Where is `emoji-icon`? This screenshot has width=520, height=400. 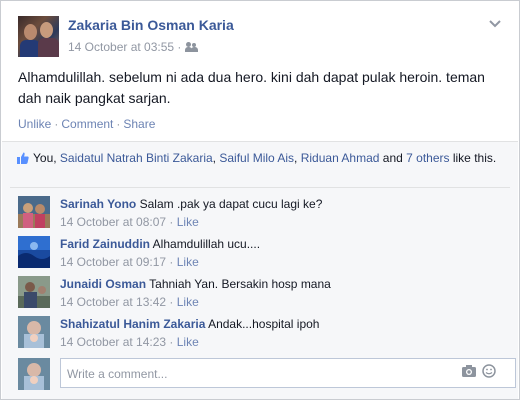
emoji-icon is located at coordinates (489, 371).